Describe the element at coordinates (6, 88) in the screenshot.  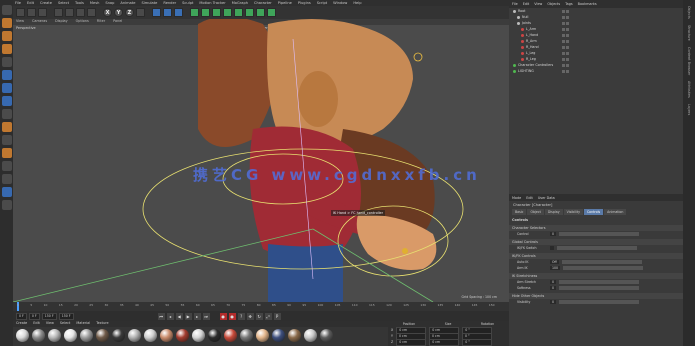
I see `polygons-mode-icon` at that location.